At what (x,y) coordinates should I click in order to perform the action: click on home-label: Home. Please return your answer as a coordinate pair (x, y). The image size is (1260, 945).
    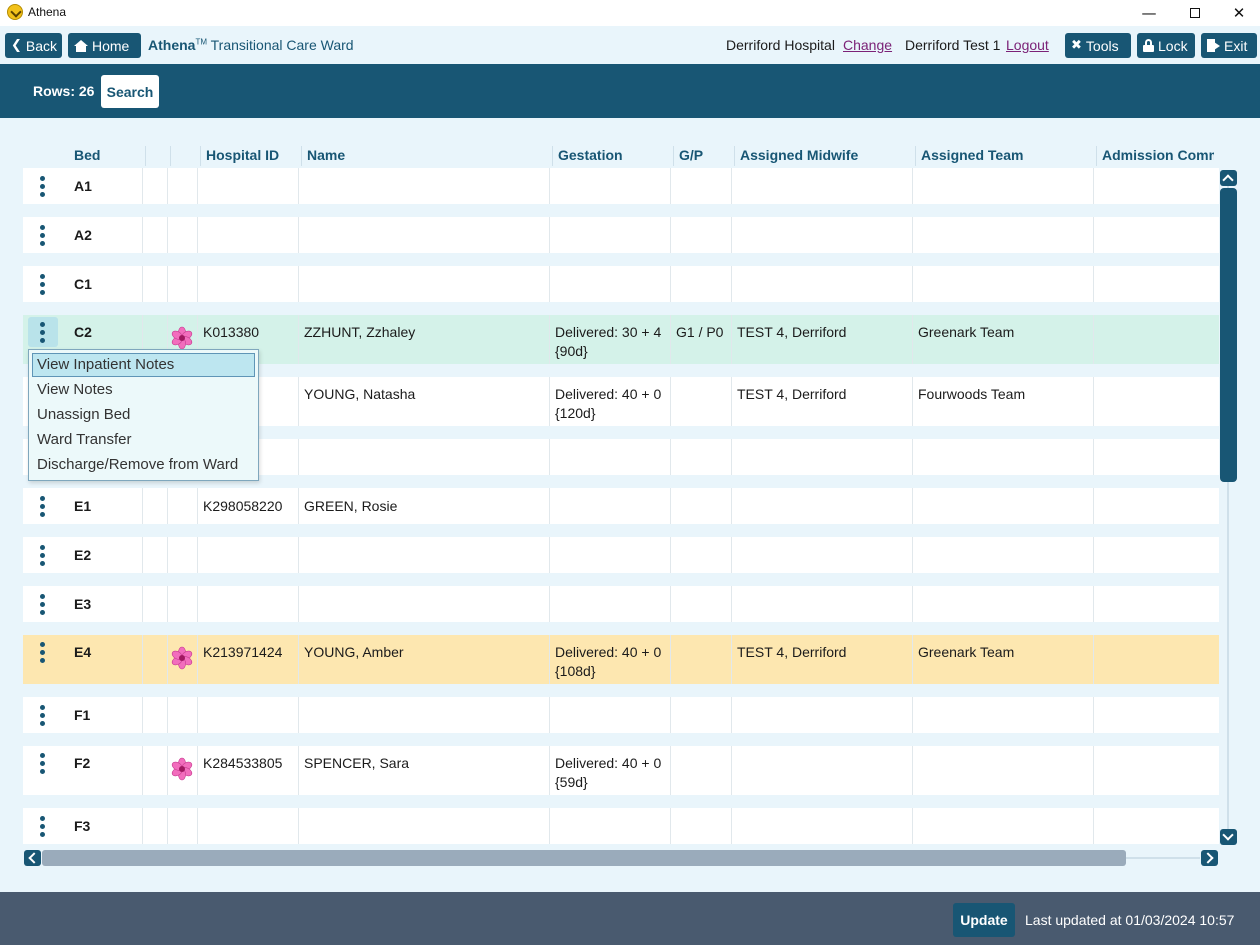
    Looking at the image, I should click on (111, 45).